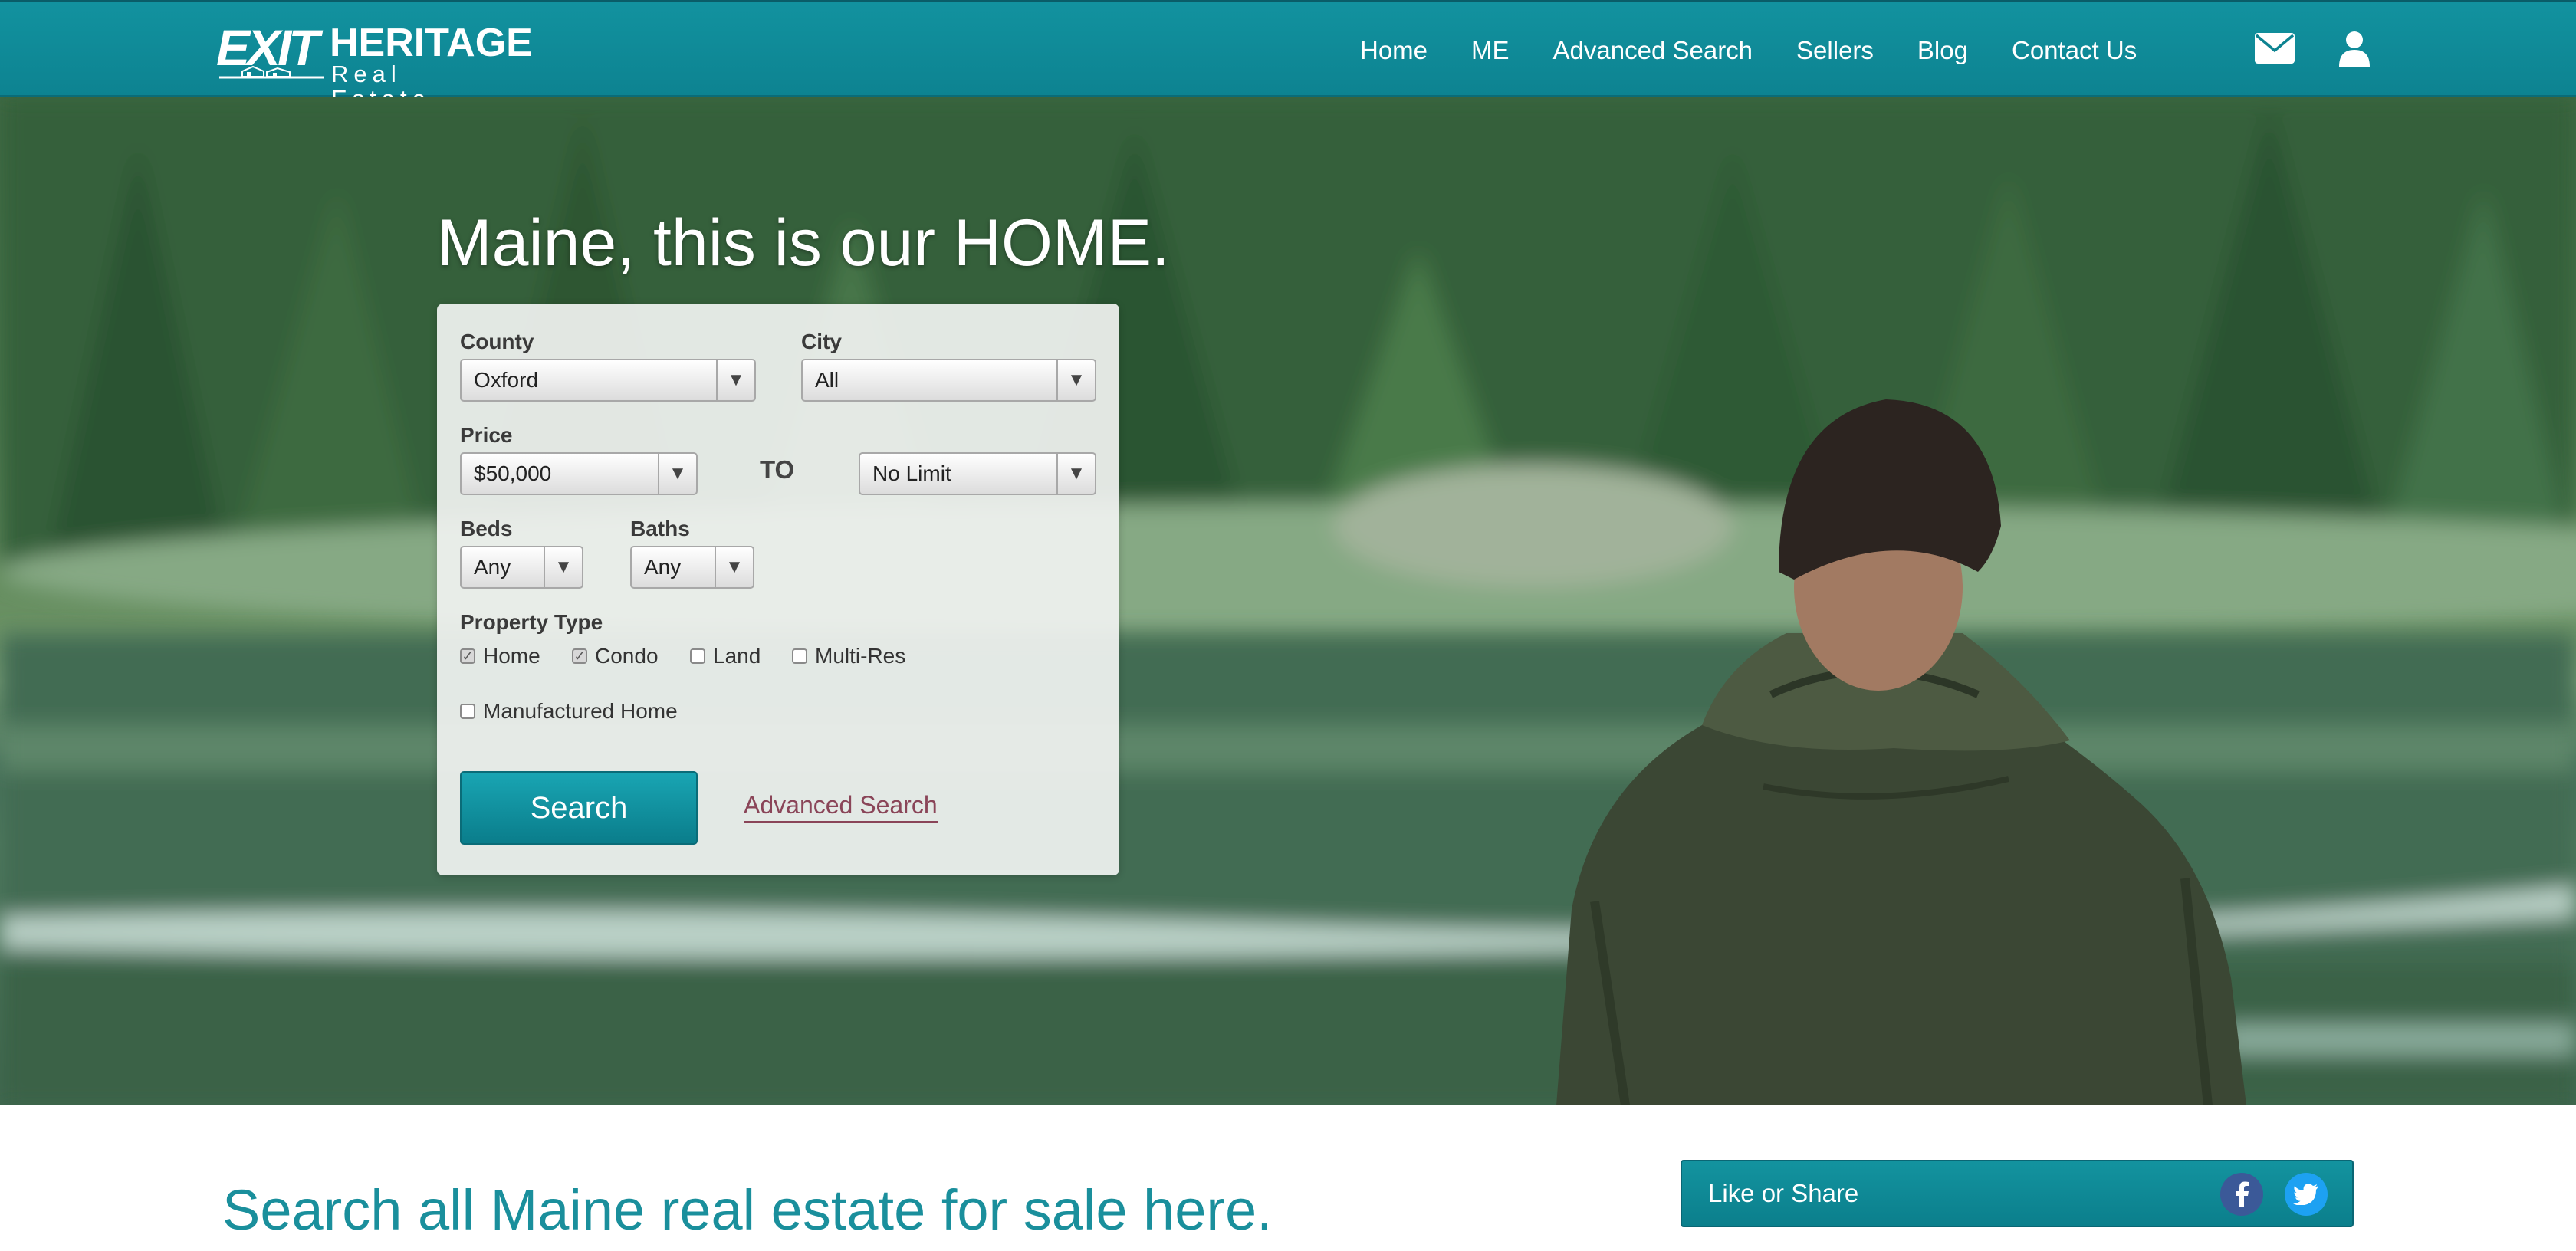 The image size is (2576, 1251). Describe the element at coordinates (692, 568) in the screenshot. I see `baths-select: Any ▼` at that location.